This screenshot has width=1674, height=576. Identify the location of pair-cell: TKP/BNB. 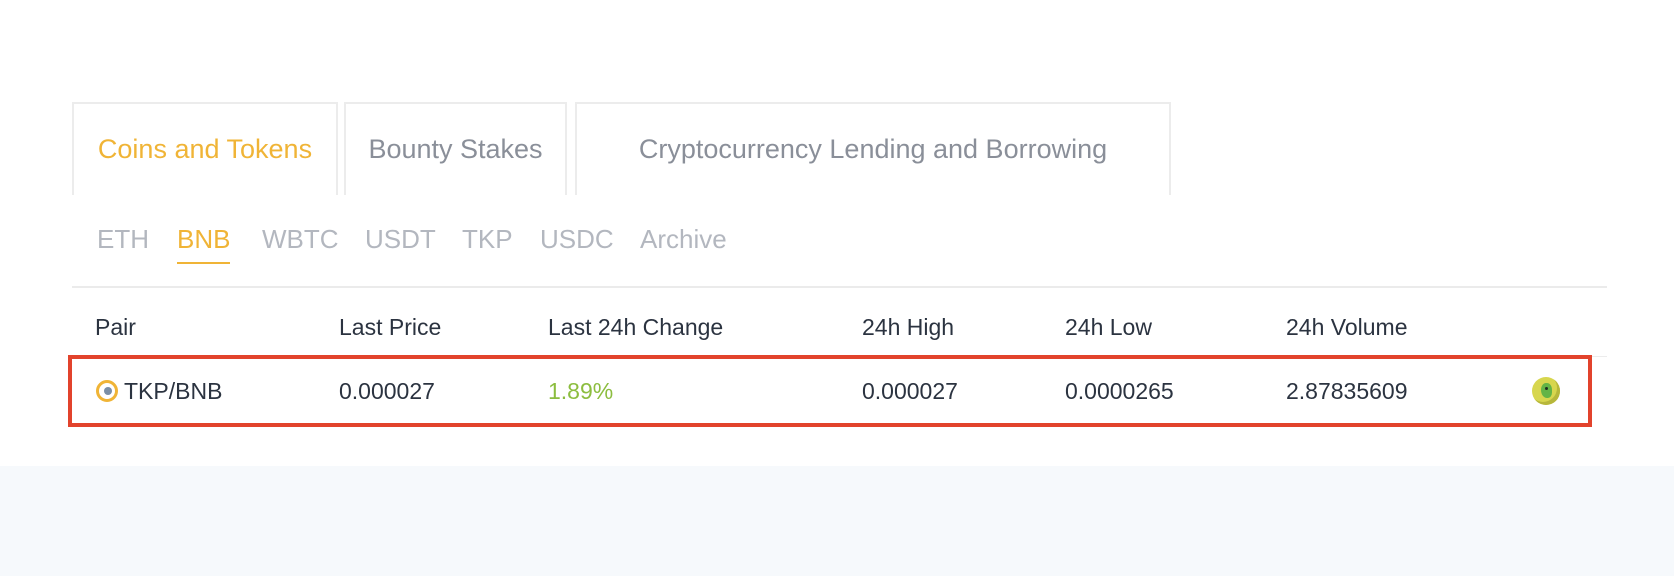
(159, 391).